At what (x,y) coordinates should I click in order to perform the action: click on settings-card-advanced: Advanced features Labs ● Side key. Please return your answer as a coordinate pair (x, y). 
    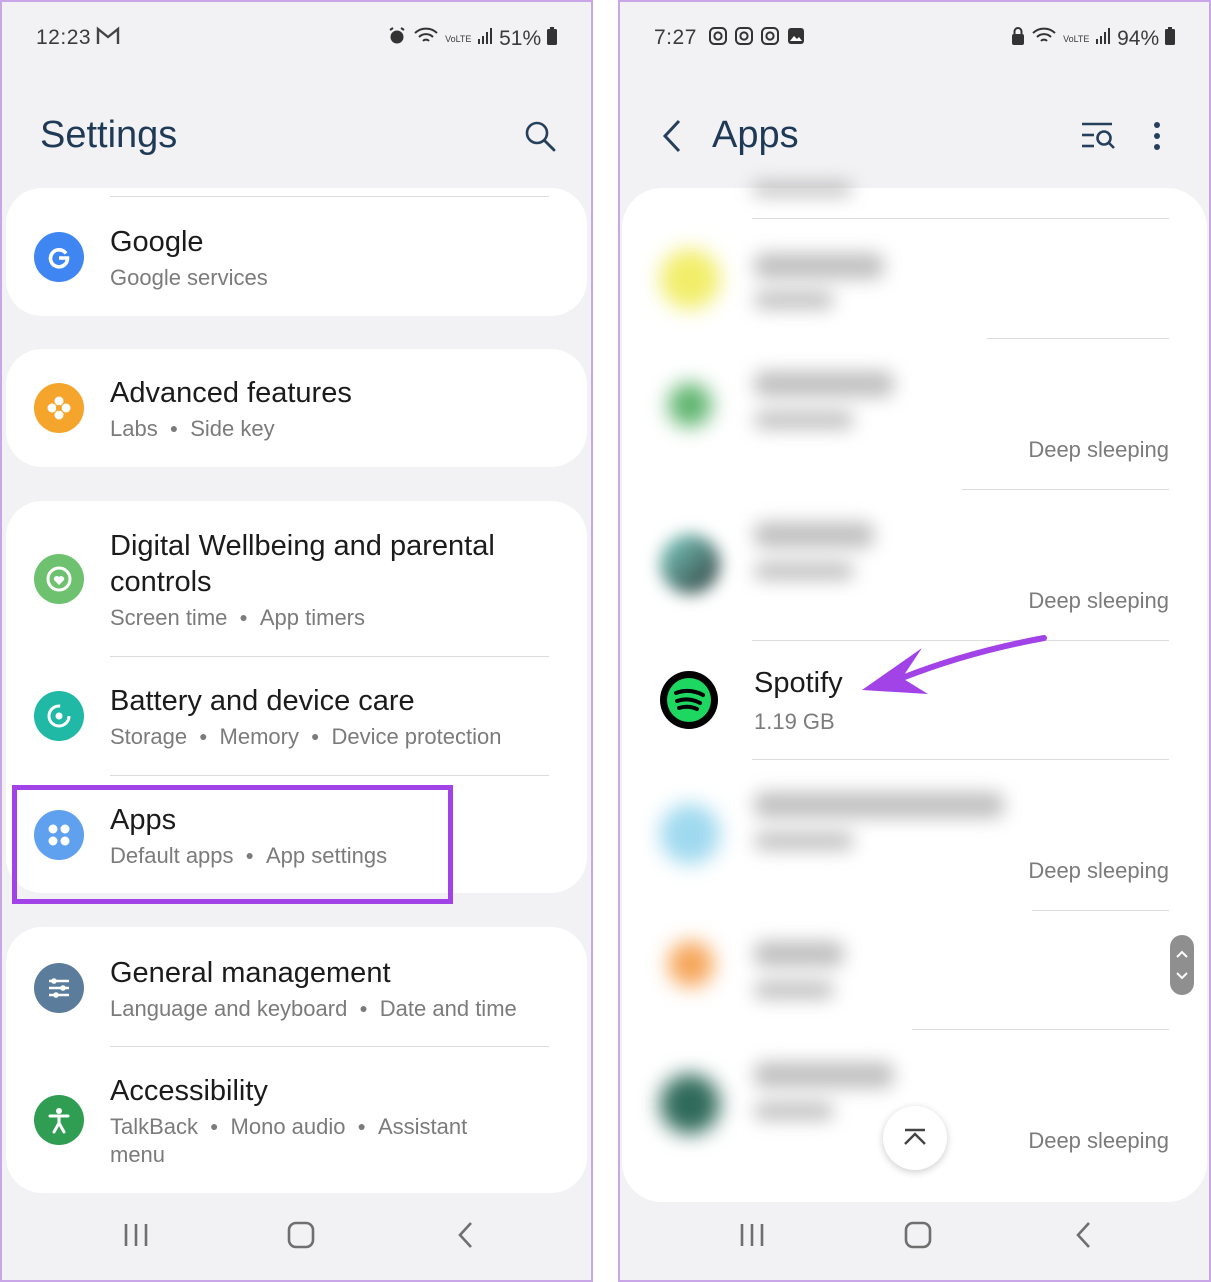
    Looking at the image, I should click on (296, 408).